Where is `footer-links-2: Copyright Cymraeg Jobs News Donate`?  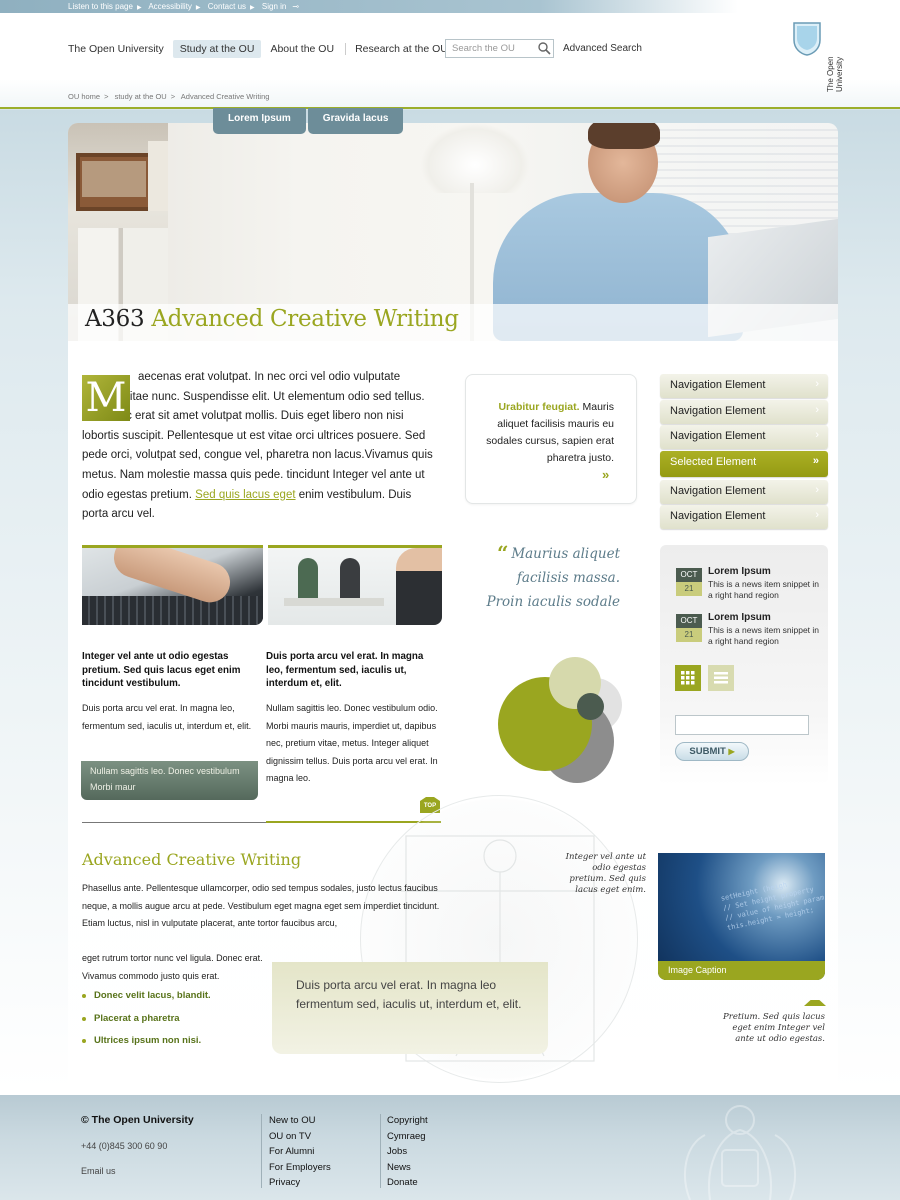
footer-links-2: Copyright Cymraeg Jobs News Donate is located at coordinates (407, 1152).